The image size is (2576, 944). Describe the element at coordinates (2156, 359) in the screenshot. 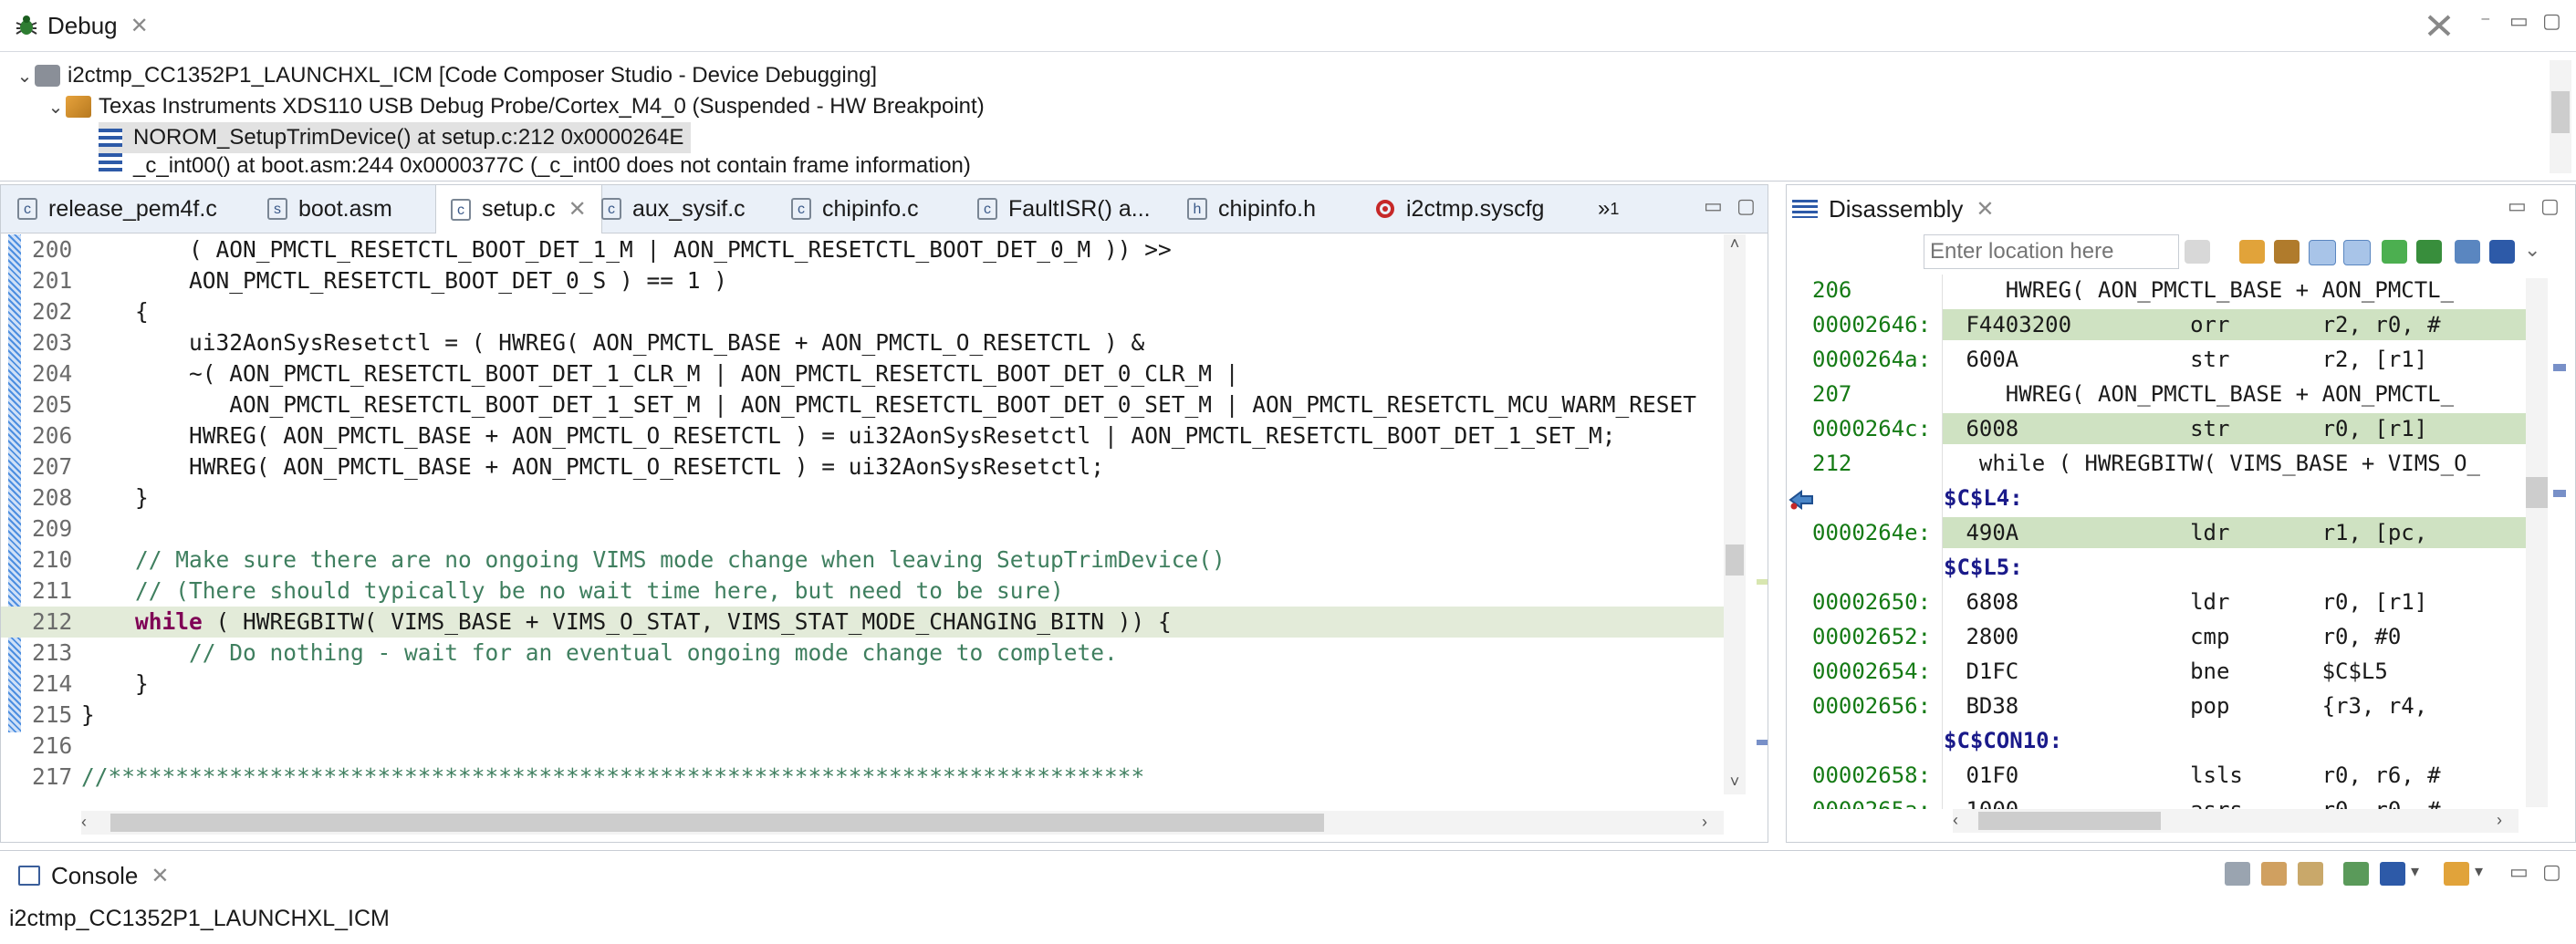

I see `disassembly-row: 0000264a: 600A str r2, [r1]` at that location.